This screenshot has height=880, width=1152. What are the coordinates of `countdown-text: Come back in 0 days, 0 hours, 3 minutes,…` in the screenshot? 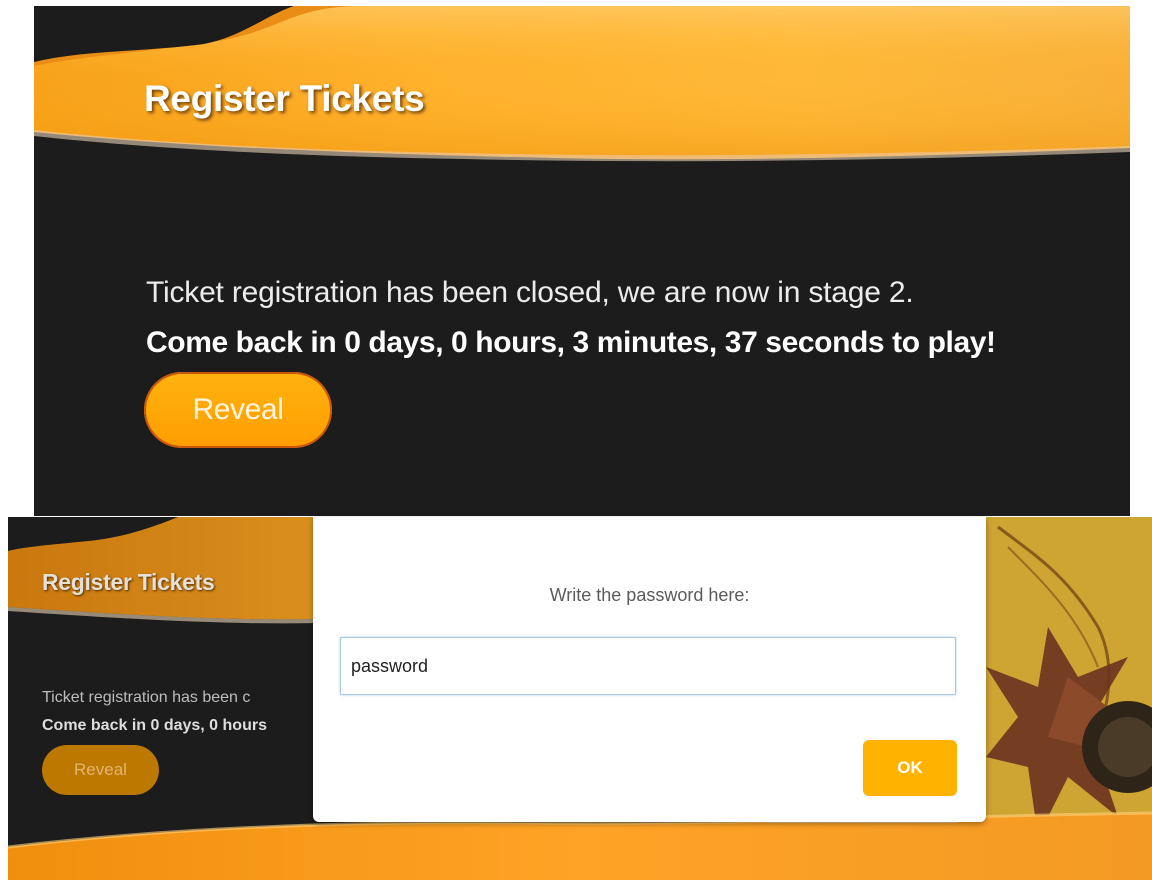 It's located at (571, 342).